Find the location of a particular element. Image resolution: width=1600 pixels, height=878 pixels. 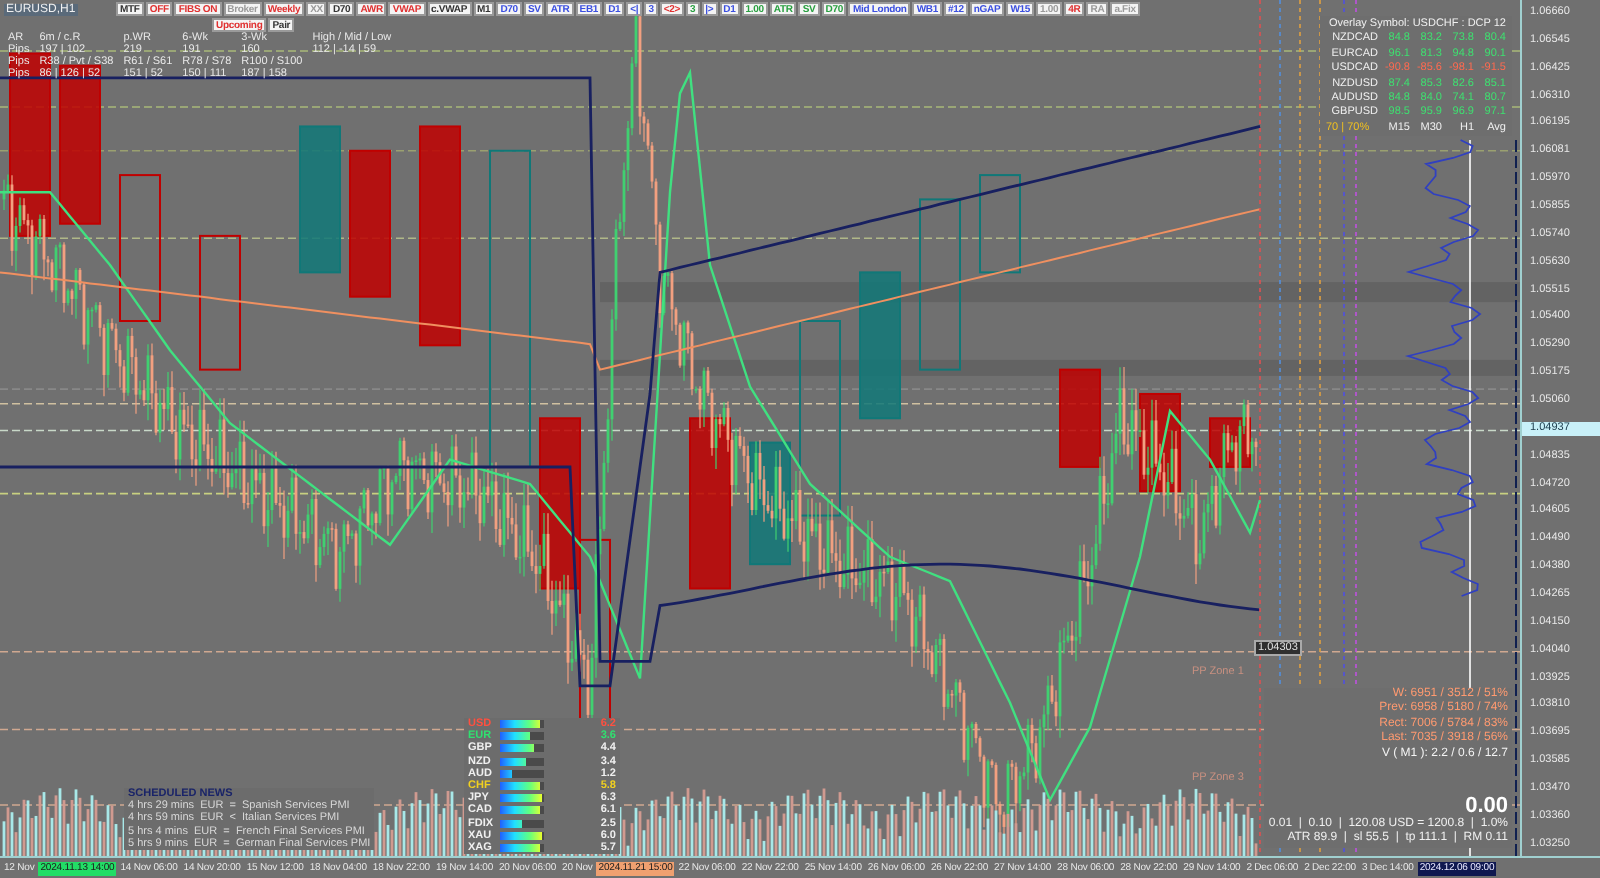

balance-value: 0.00 is located at coordinates (1486, 806).